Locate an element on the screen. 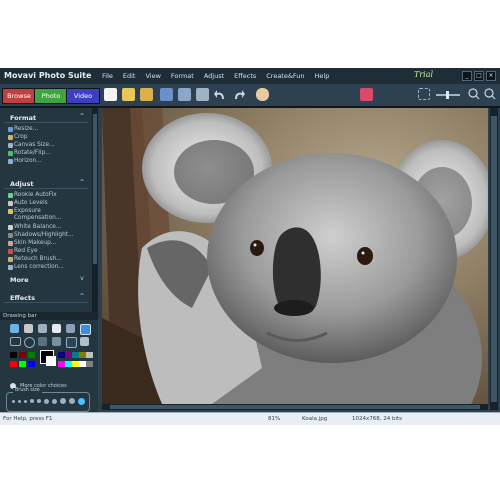 The height and width of the screenshot is (500, 500). fill-icon is located at coordinates (28, 328).